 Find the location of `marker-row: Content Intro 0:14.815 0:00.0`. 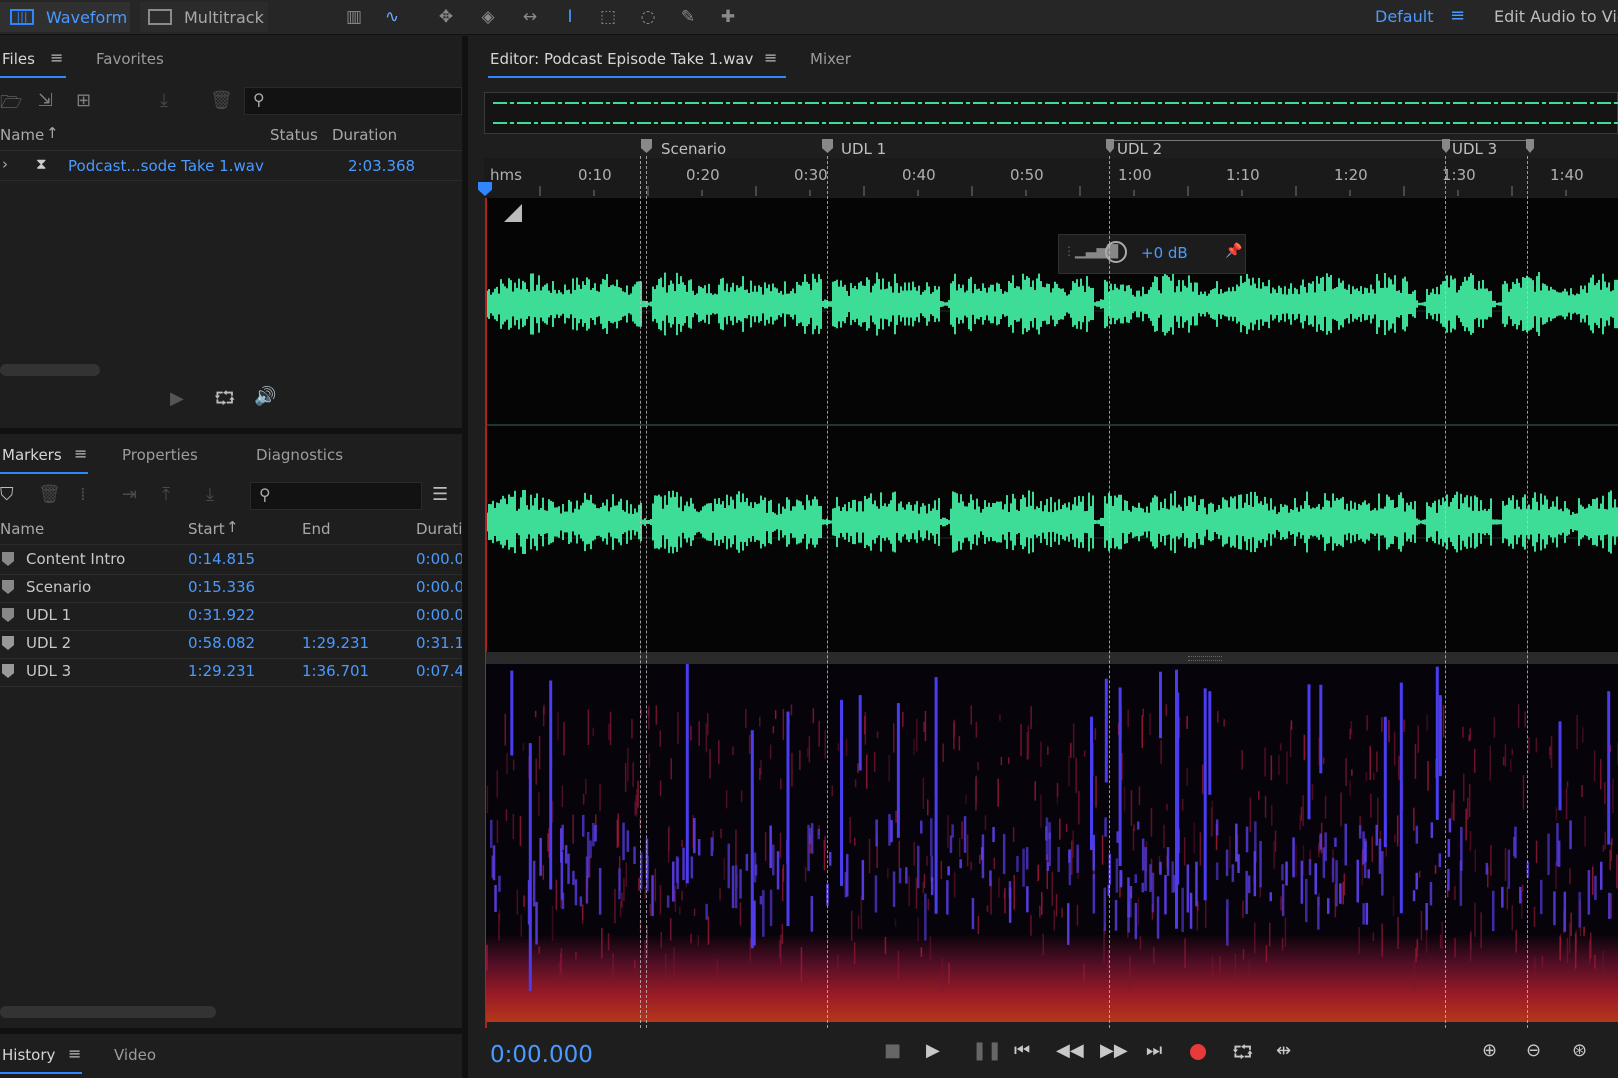

marker-row: Content Intro 0:14.815 0:00.0 is located at coordinates (231, 560).